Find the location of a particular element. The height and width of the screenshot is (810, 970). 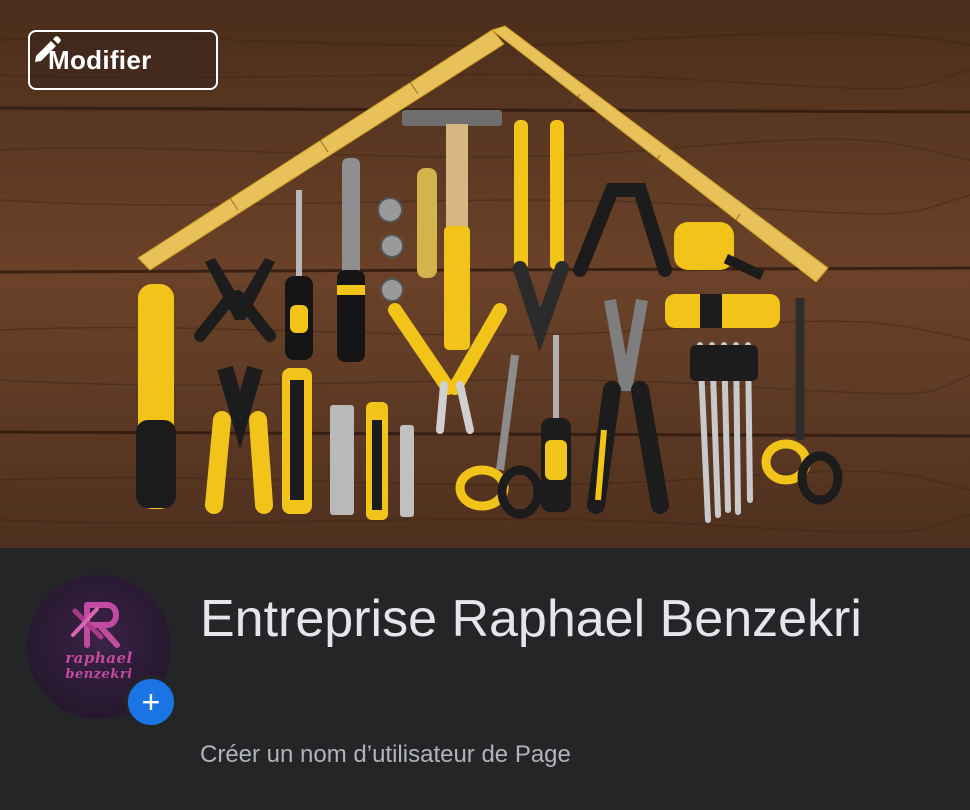

add-profile-photo-button: + is located at coordinates (151, 702).